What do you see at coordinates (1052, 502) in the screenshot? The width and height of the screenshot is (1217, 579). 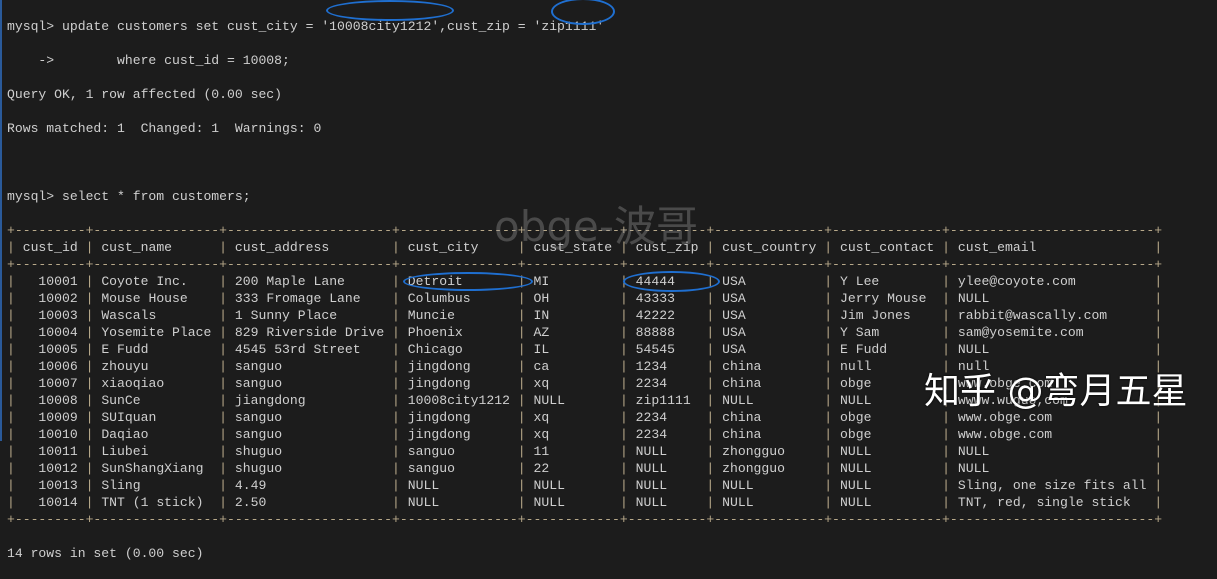 I see `table-cell: TNT, red, single stick` at bounding box center [1052, 502].